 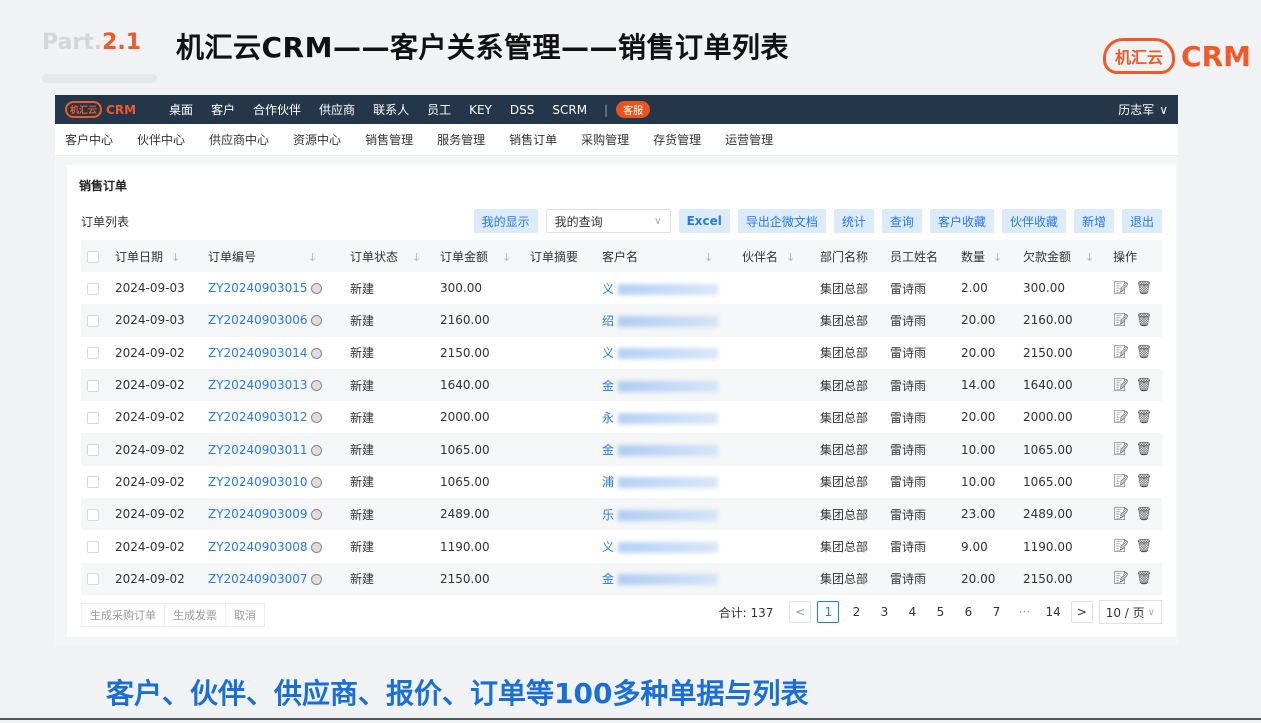 What do you see at coordinates (239, 139) in the screenshot?
I see `subnav-item-supplier-center: 供应商中心` at bounding box center [239, 139].